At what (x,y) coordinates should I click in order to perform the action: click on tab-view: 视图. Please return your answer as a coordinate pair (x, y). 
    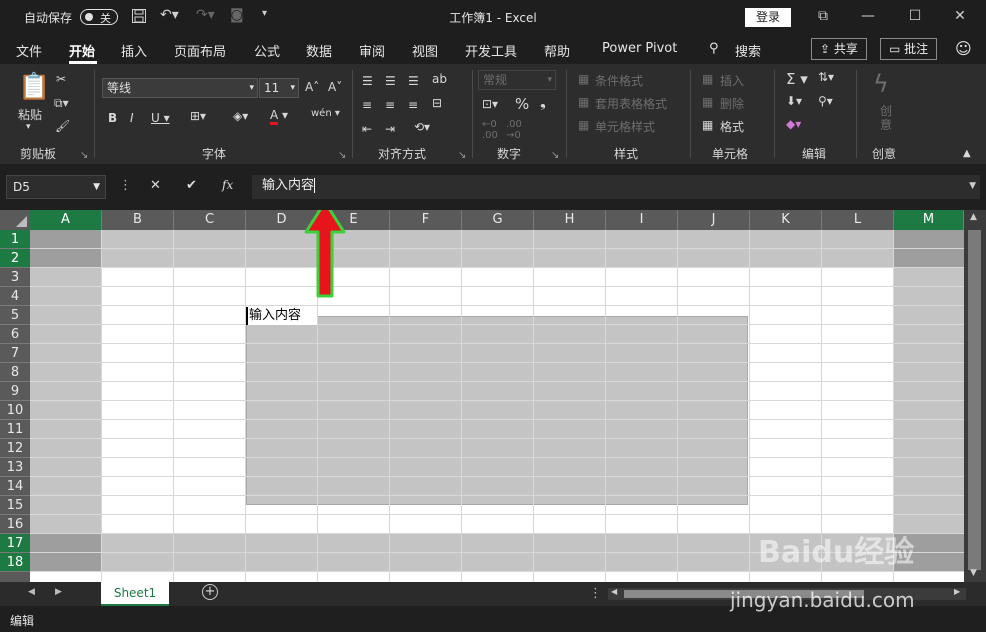
    Looking at the image, I should click on (425, 50).